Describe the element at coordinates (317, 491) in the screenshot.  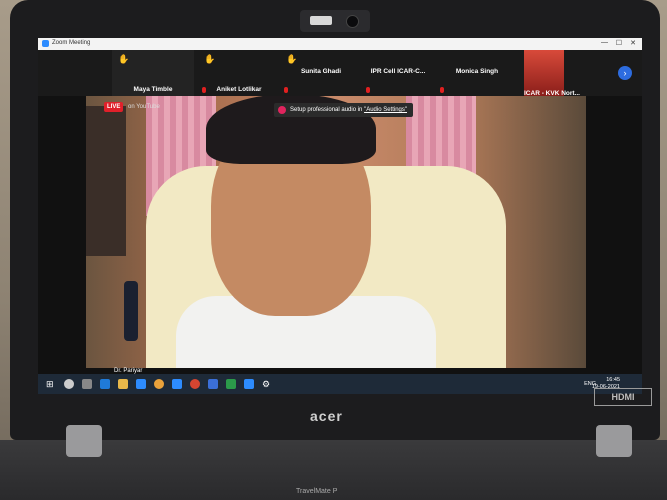
I see `model-label: TravelMate P` at that location.